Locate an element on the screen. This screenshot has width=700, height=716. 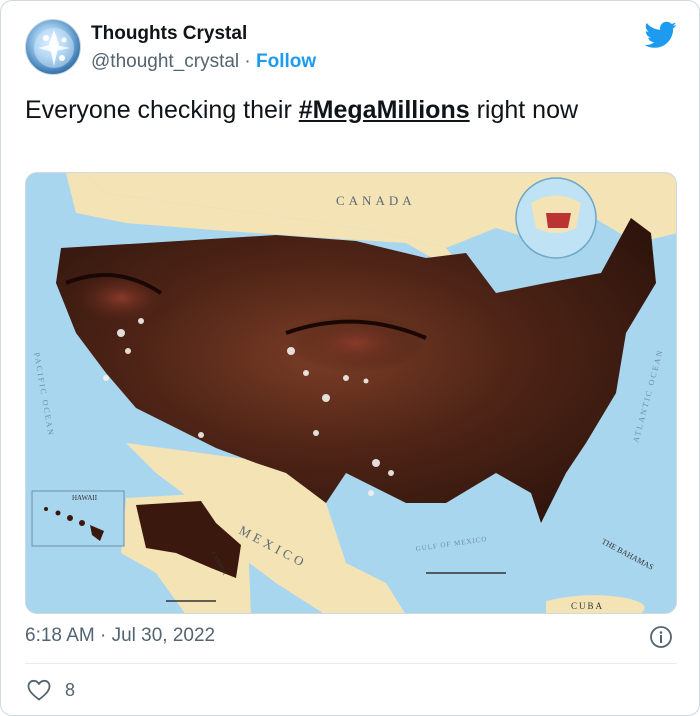
footer-divider is located at coordinates (351, 663).